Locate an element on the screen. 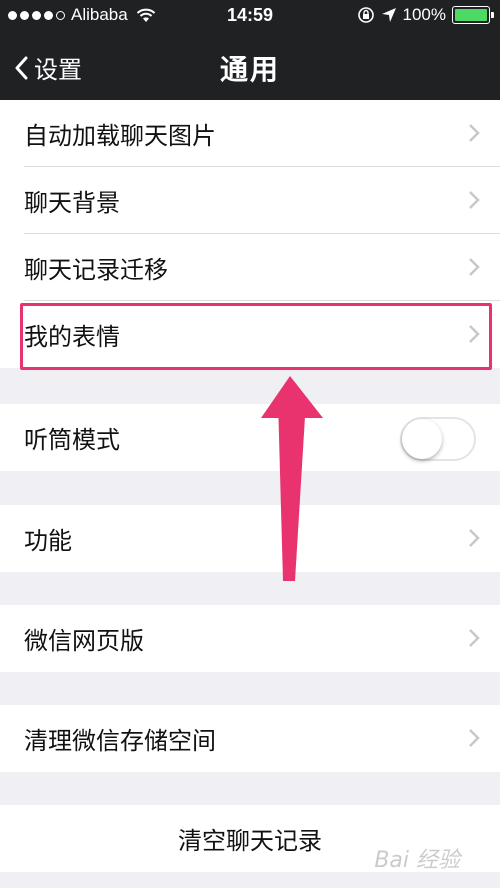 Image resolution: width=500 pixels, height=888 pixels. button-label: 清空聊天记录 is located at coordinates (250, 841).